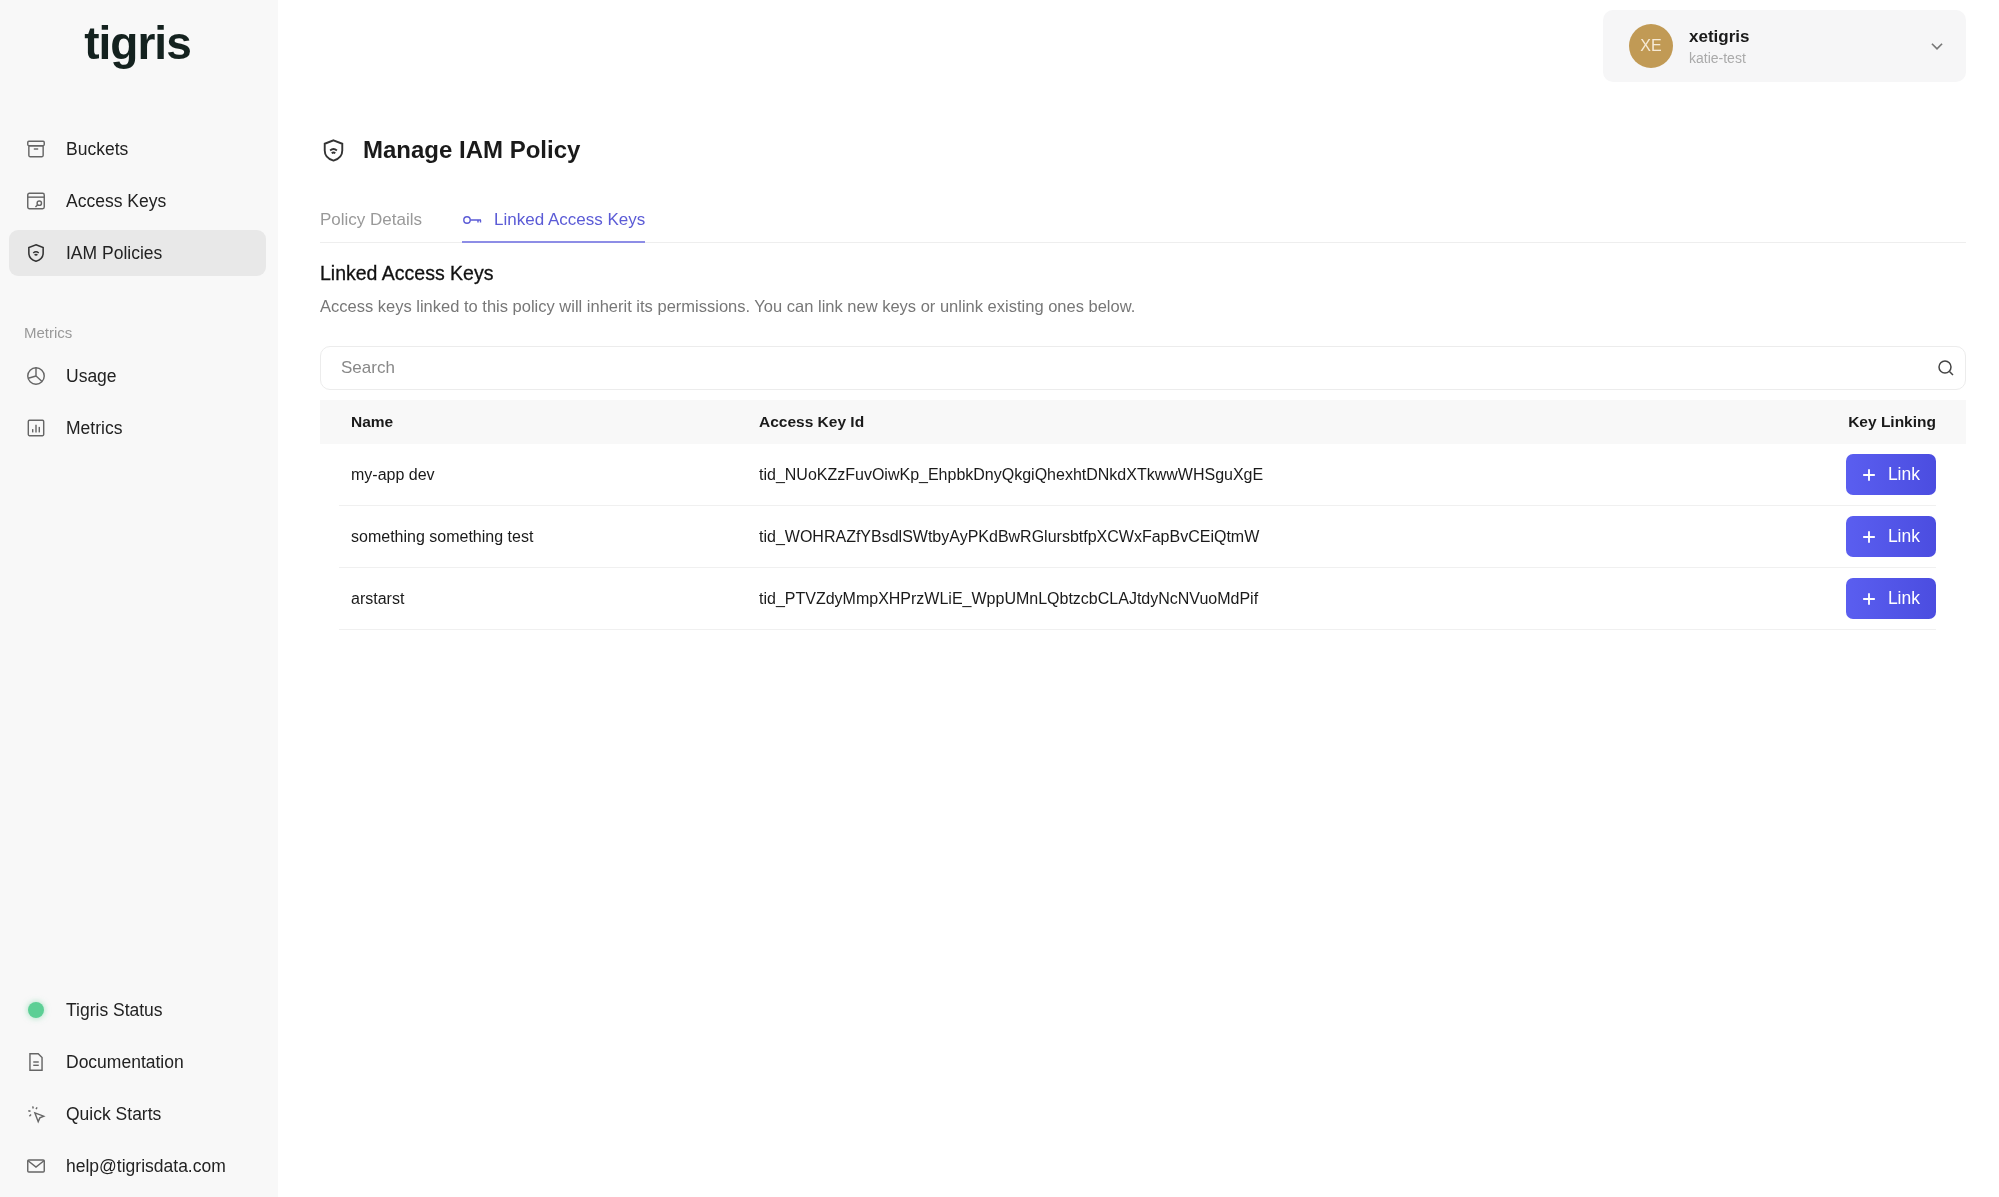 The height and width of the screenshot is (1197, 1999). What do you see at coordinates (393, 474) in the screenshot?
I see `table-cell-text: my-app dev` at bounding box center [393, 474].